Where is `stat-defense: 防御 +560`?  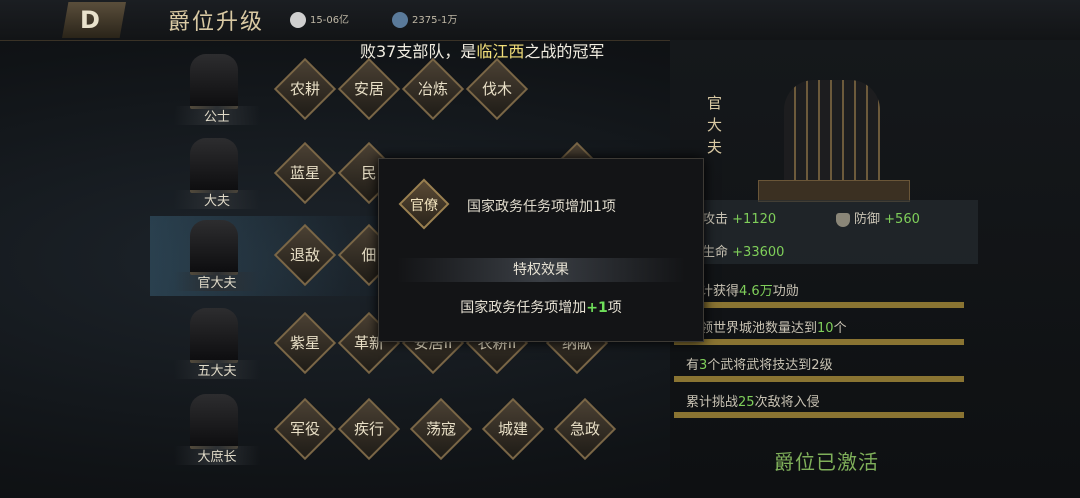 stat-defense: 防御 +560 is located at coordinates (878, 217).